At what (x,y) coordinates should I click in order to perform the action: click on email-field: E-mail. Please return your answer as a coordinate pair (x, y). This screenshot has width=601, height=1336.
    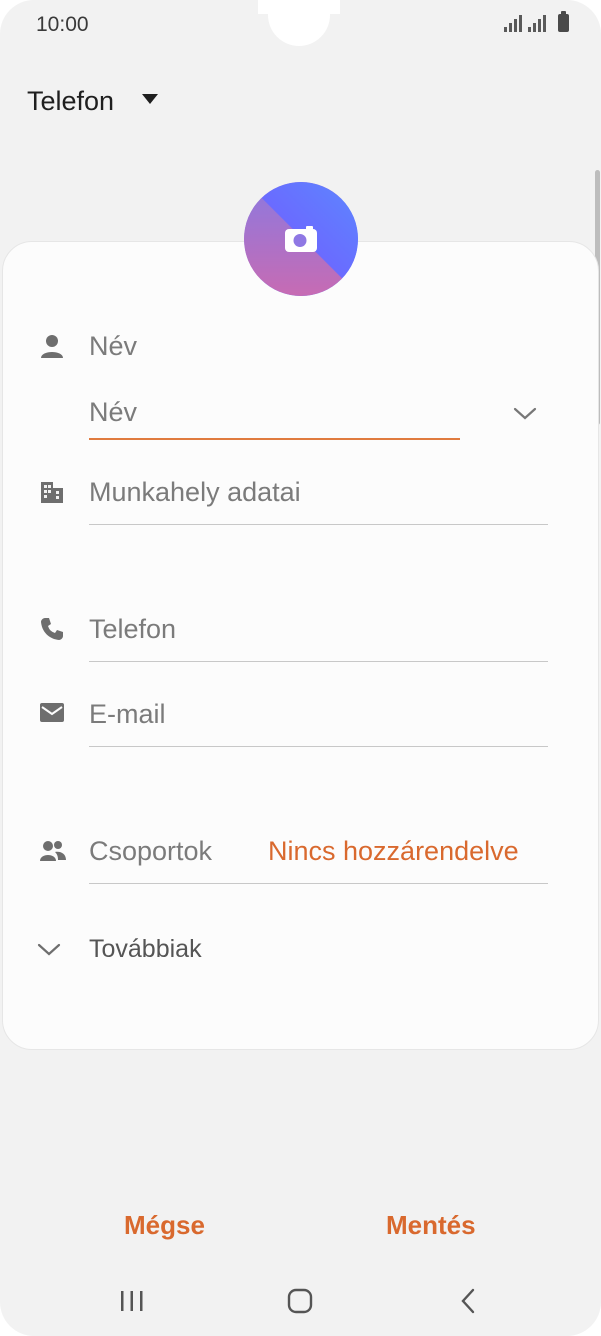
    Looking at the image, I should click on (127, 714).